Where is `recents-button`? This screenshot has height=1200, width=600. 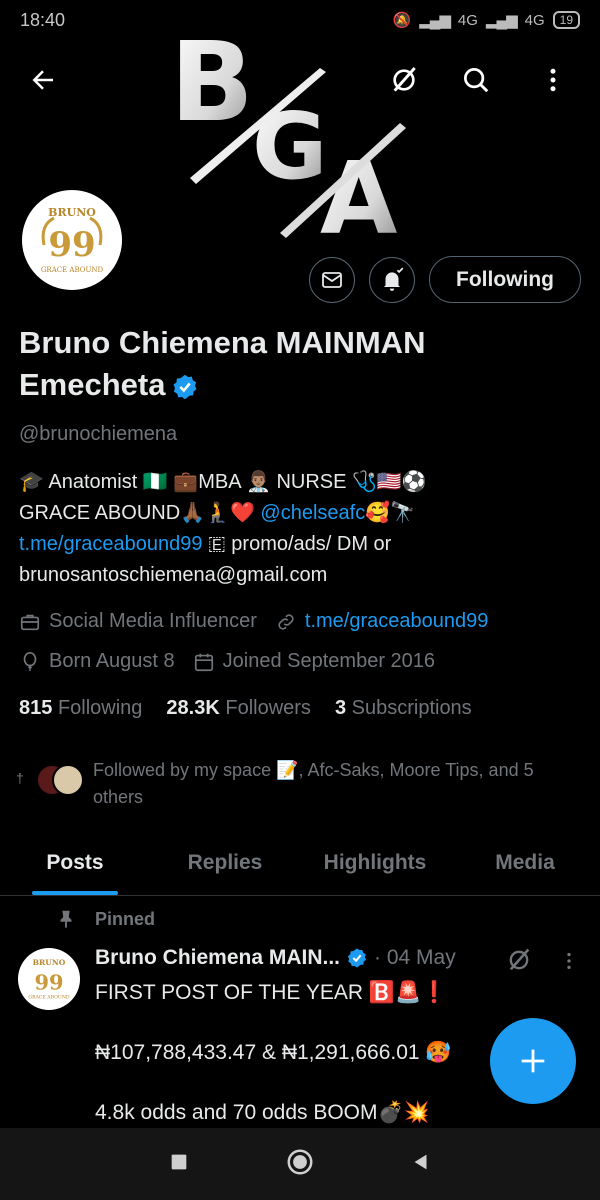
recents-button is located at coordinates (179, 1164).